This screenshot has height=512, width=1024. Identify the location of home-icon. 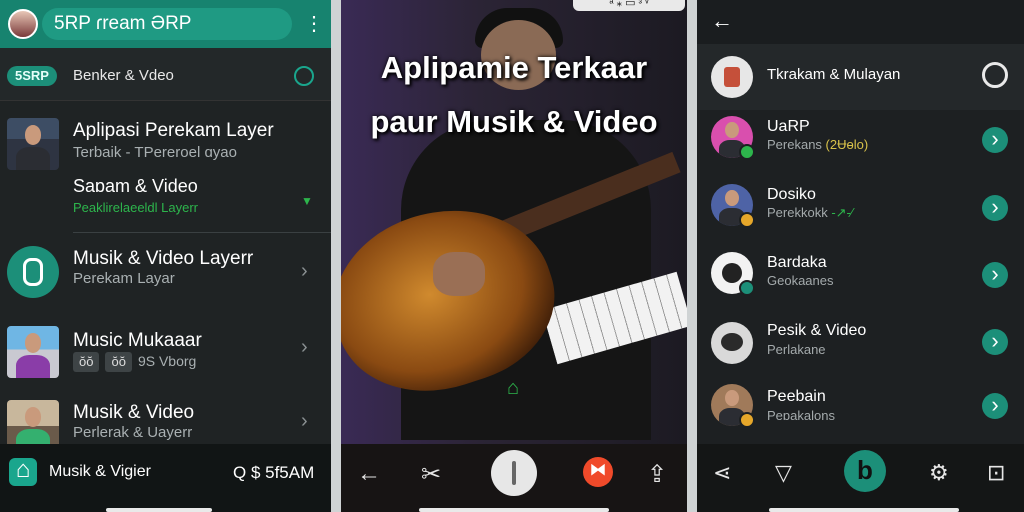
(23, 471).